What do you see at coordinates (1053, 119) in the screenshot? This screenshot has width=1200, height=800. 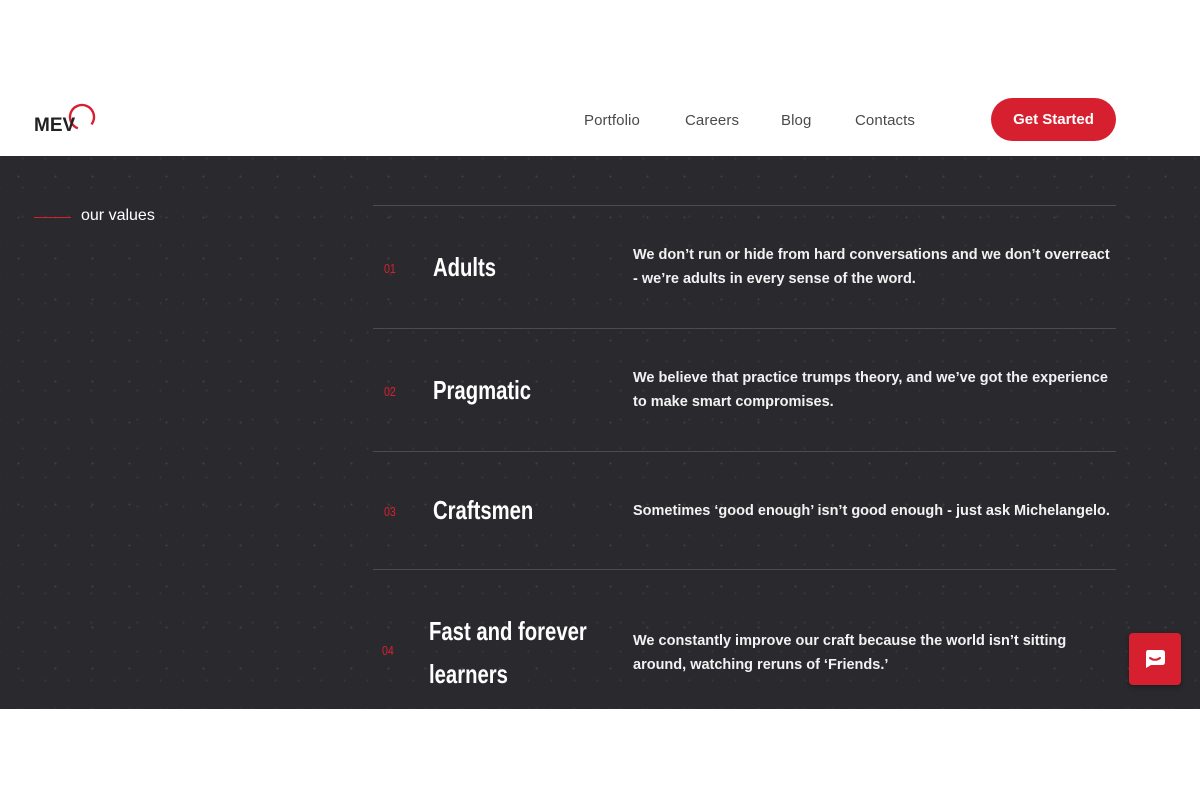 I see `get-started-button: Get Started` at bounding box center [1053, 119].